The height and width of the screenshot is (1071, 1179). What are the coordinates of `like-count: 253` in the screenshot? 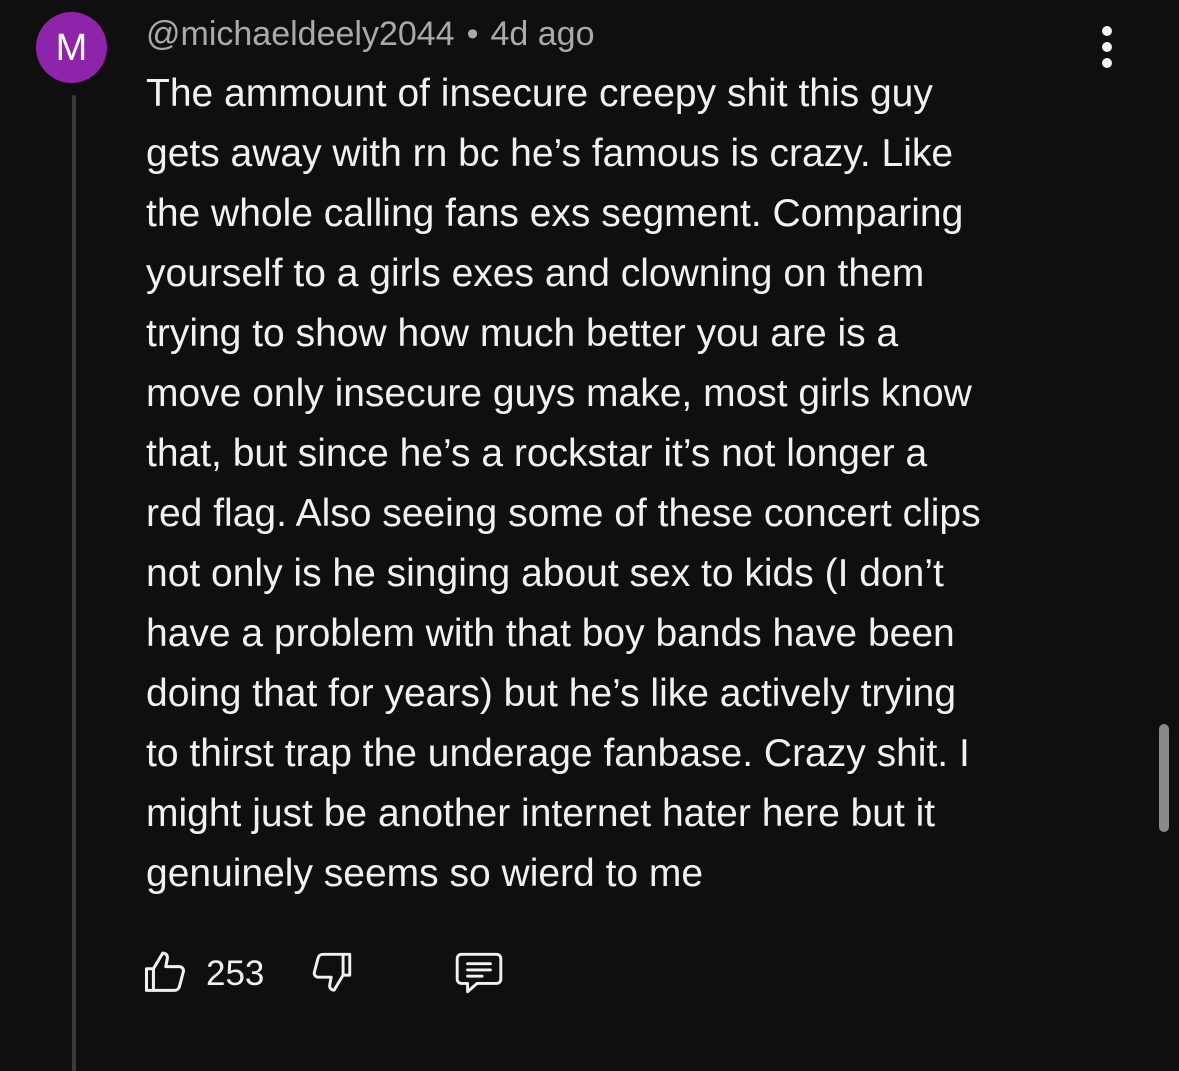 It's located at (235, 973).